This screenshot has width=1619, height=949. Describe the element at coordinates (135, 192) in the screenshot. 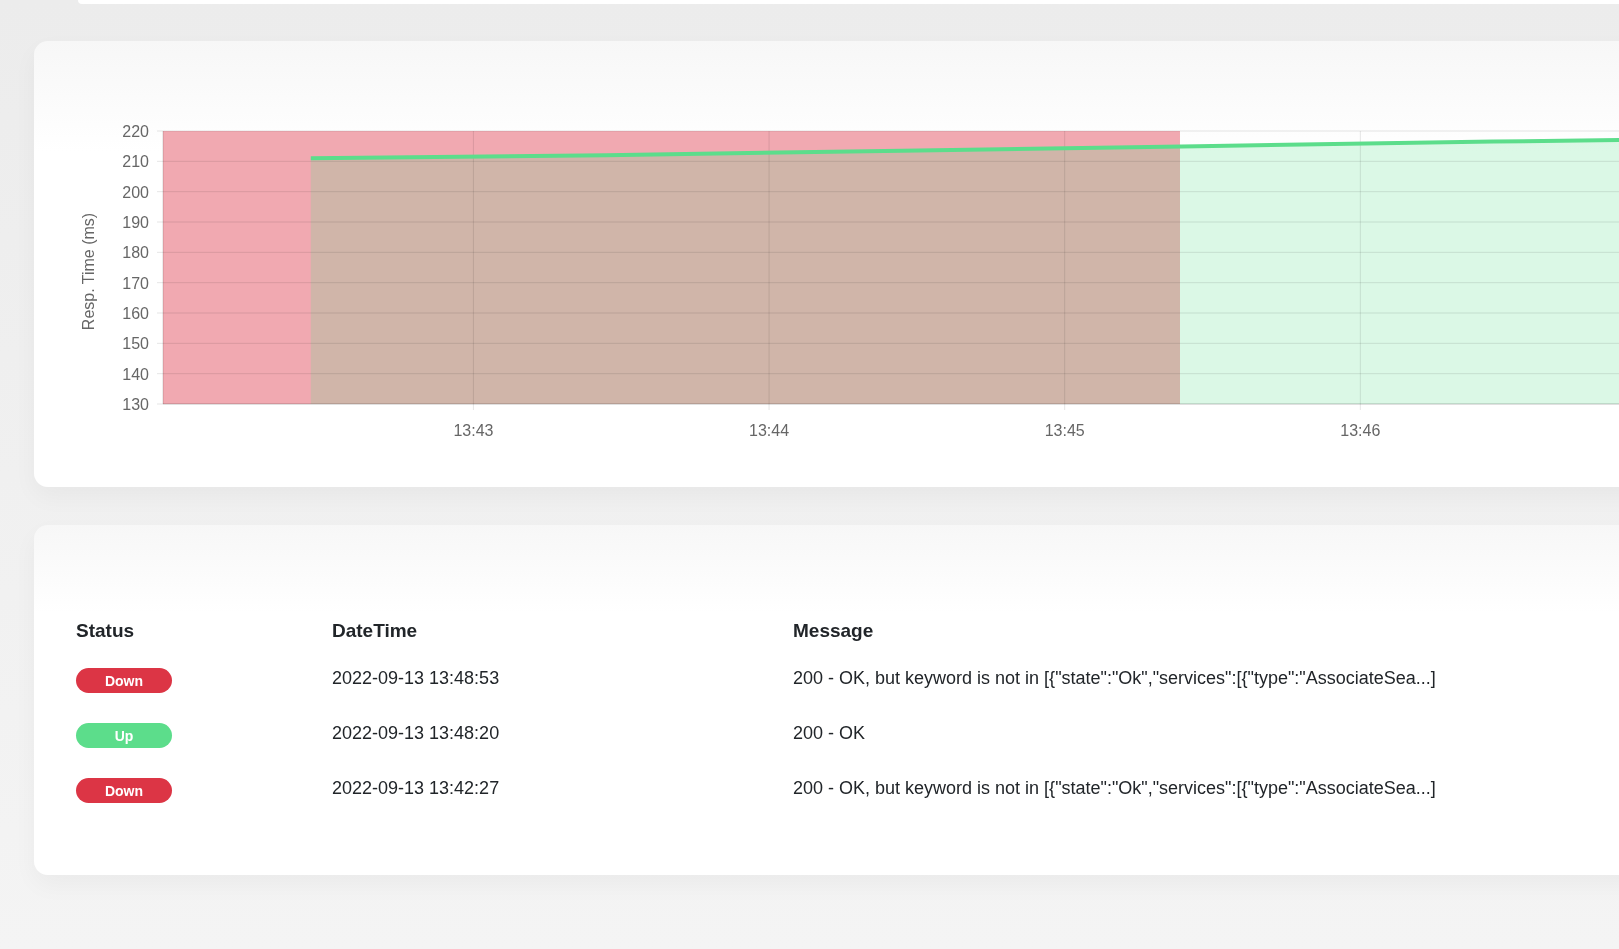

I see `y-tick-label: 200` at that location.